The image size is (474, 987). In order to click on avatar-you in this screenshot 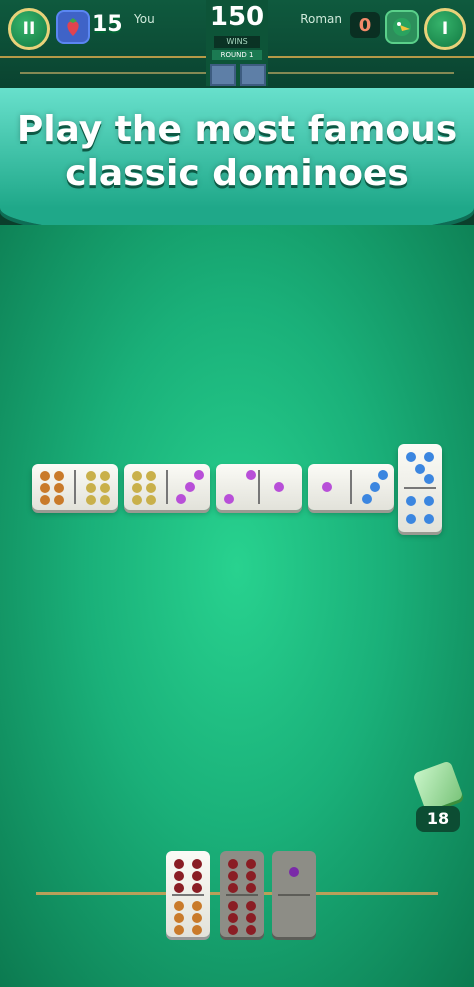, I will do `click(73, 27)`.